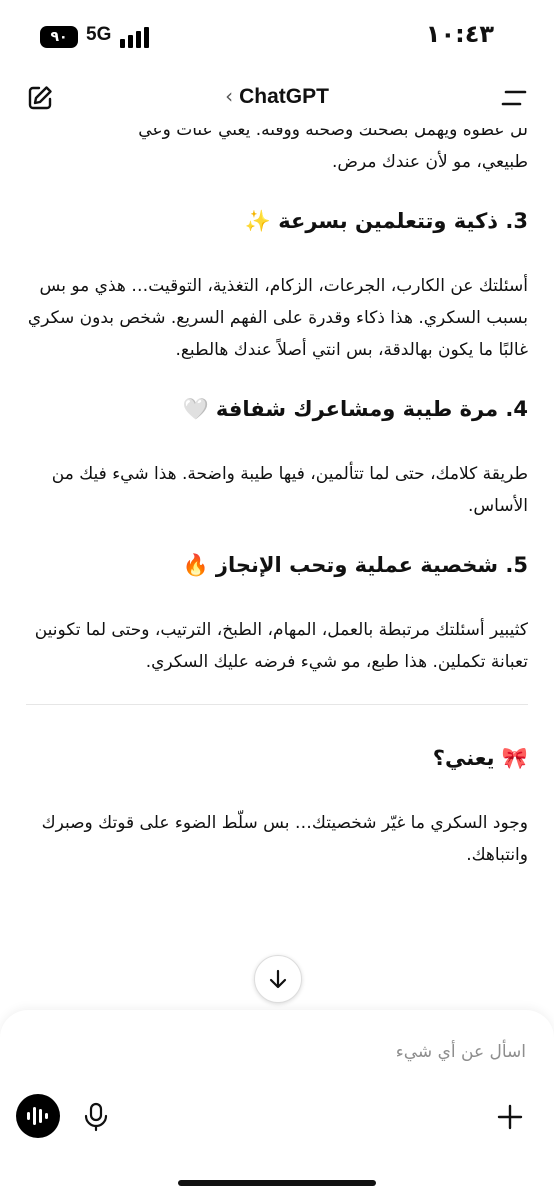 Image resolution: width=554 pixels, height=1200 pixels. Describe the element at coordinates (355, 565) in the screenshot. I see `section-heading: 5. شخصية عملية وتحب الإنجاز 🔥` at that location.